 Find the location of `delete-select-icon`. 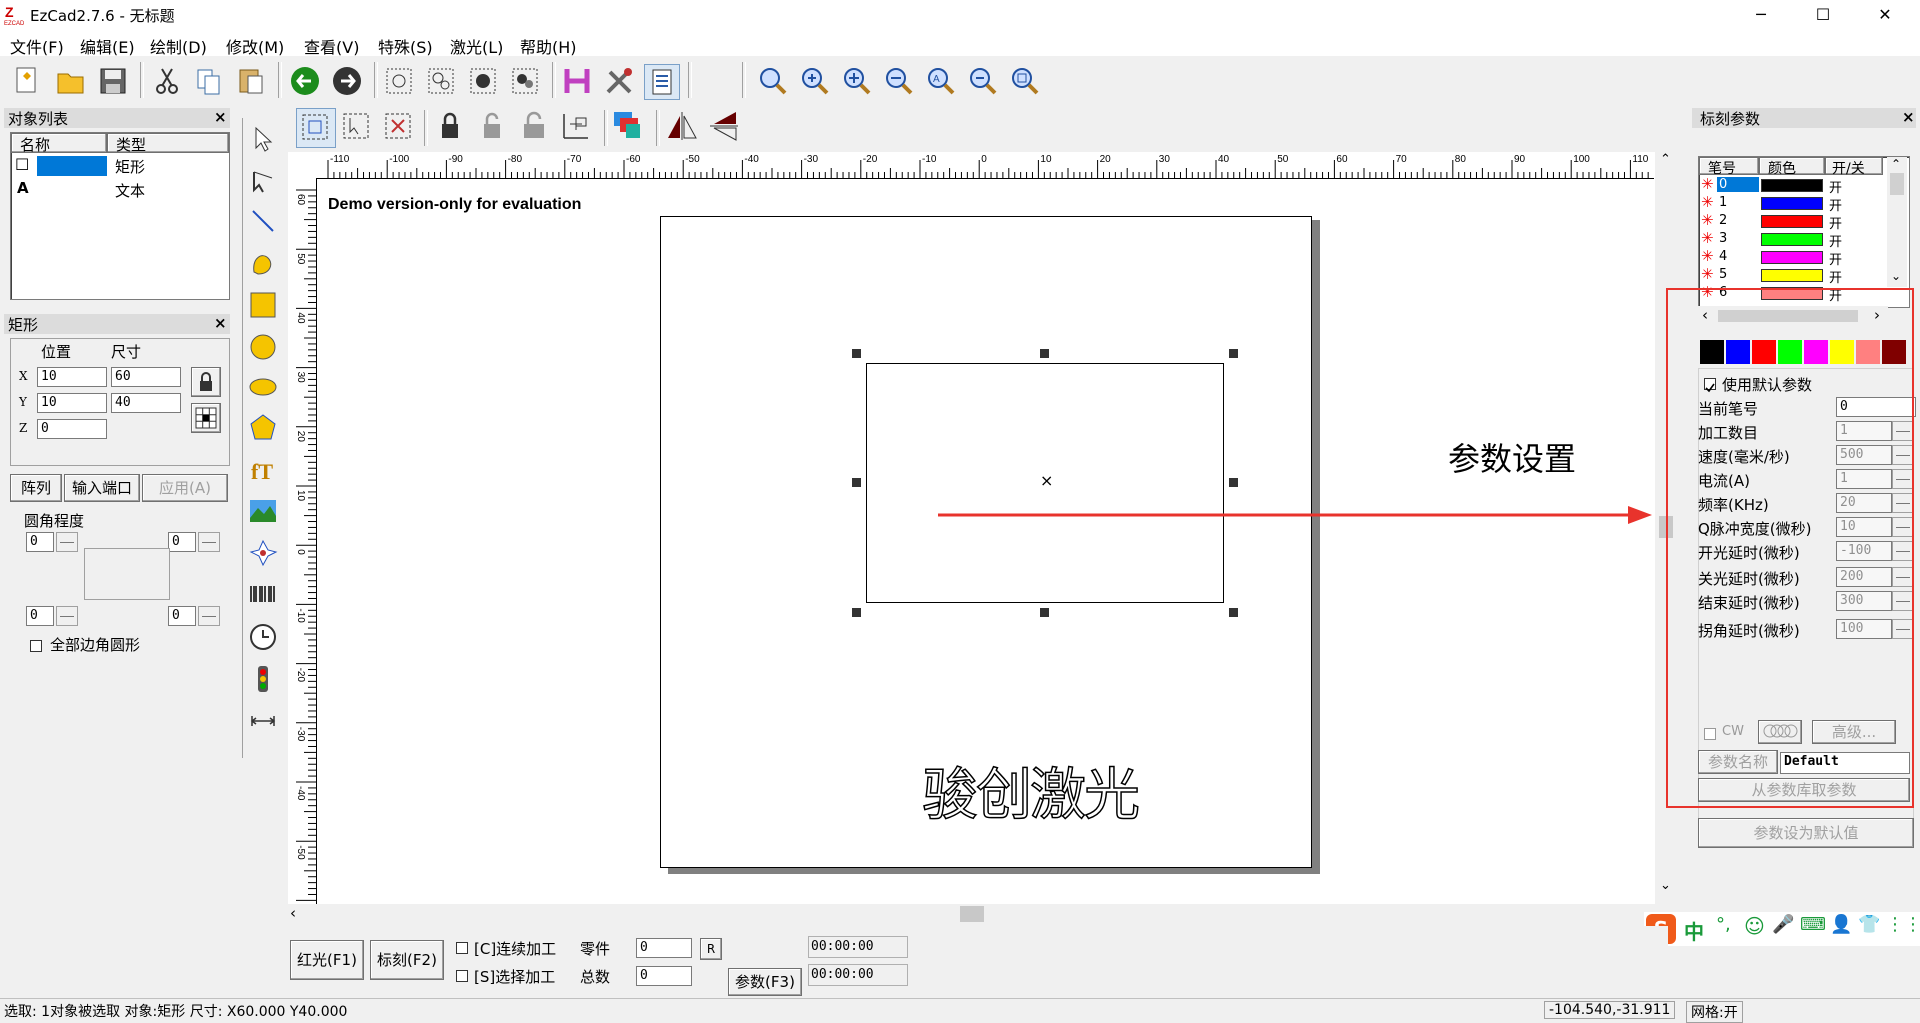

delete-select-icon is located at coordinates (399, 127).